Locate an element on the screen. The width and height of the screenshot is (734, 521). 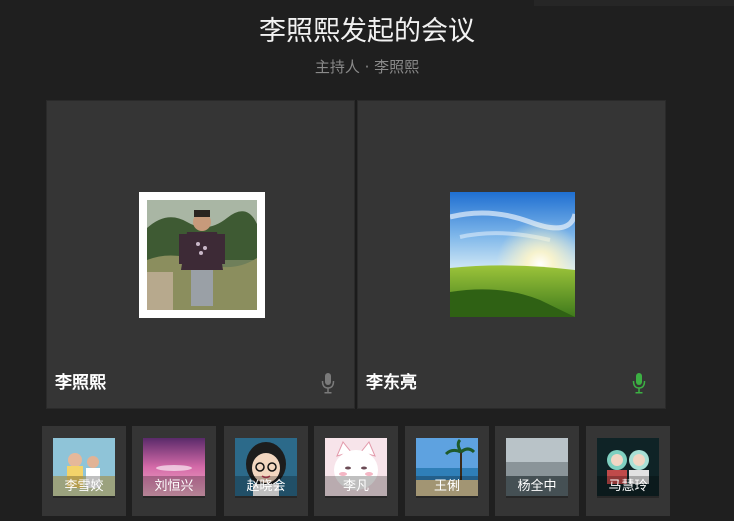
top-strip is located at coordinates (634, 3).